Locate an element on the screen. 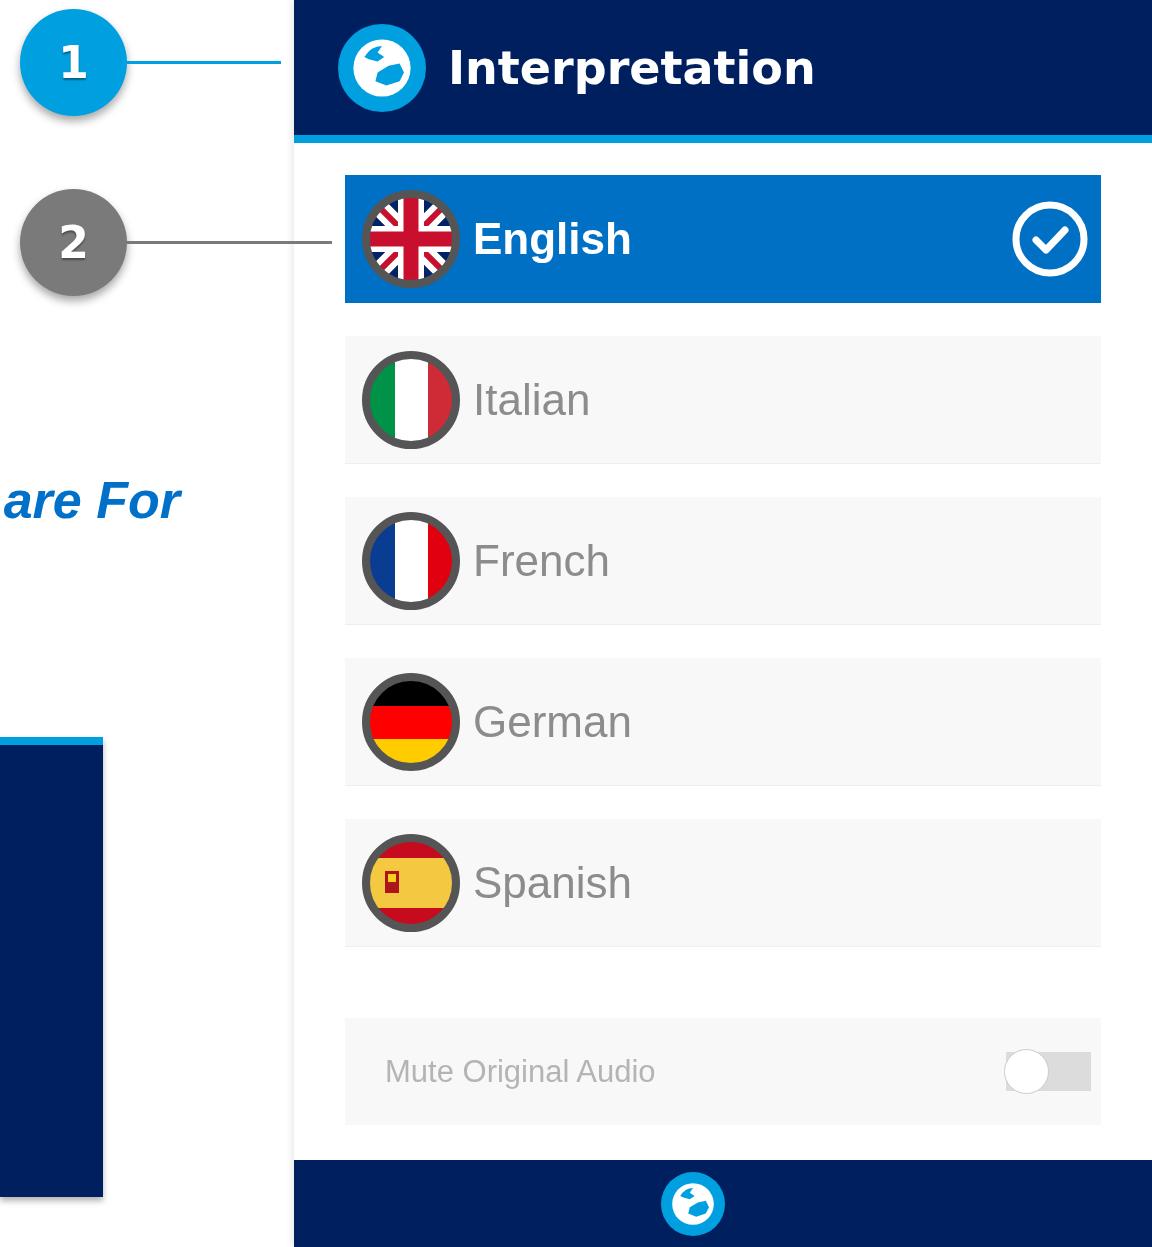  language-option: French is located at coordinates (723, 561).